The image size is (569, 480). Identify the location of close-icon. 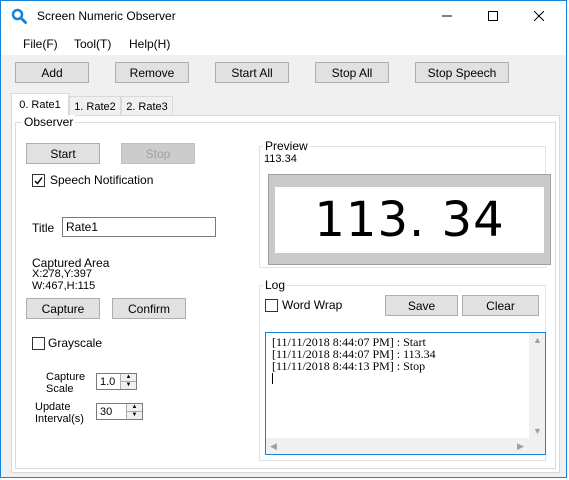
(539, 16).